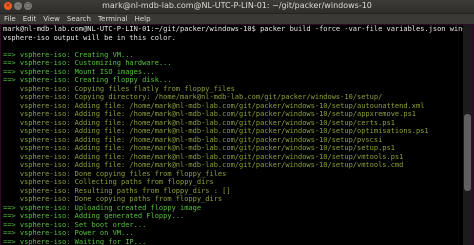  What do you see at coordinates (142, 19) in the screenshot?
I see `menu-help: Help` at bounding box center [142, 19].